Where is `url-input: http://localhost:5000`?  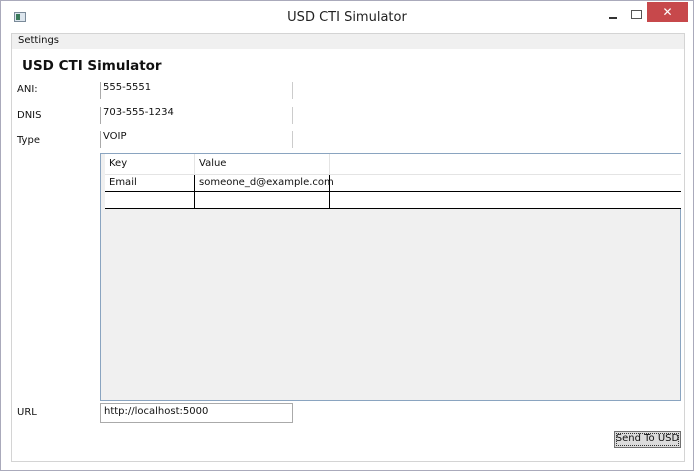 url-input: http://localhost:5000 is located at coordinates (196, 413).